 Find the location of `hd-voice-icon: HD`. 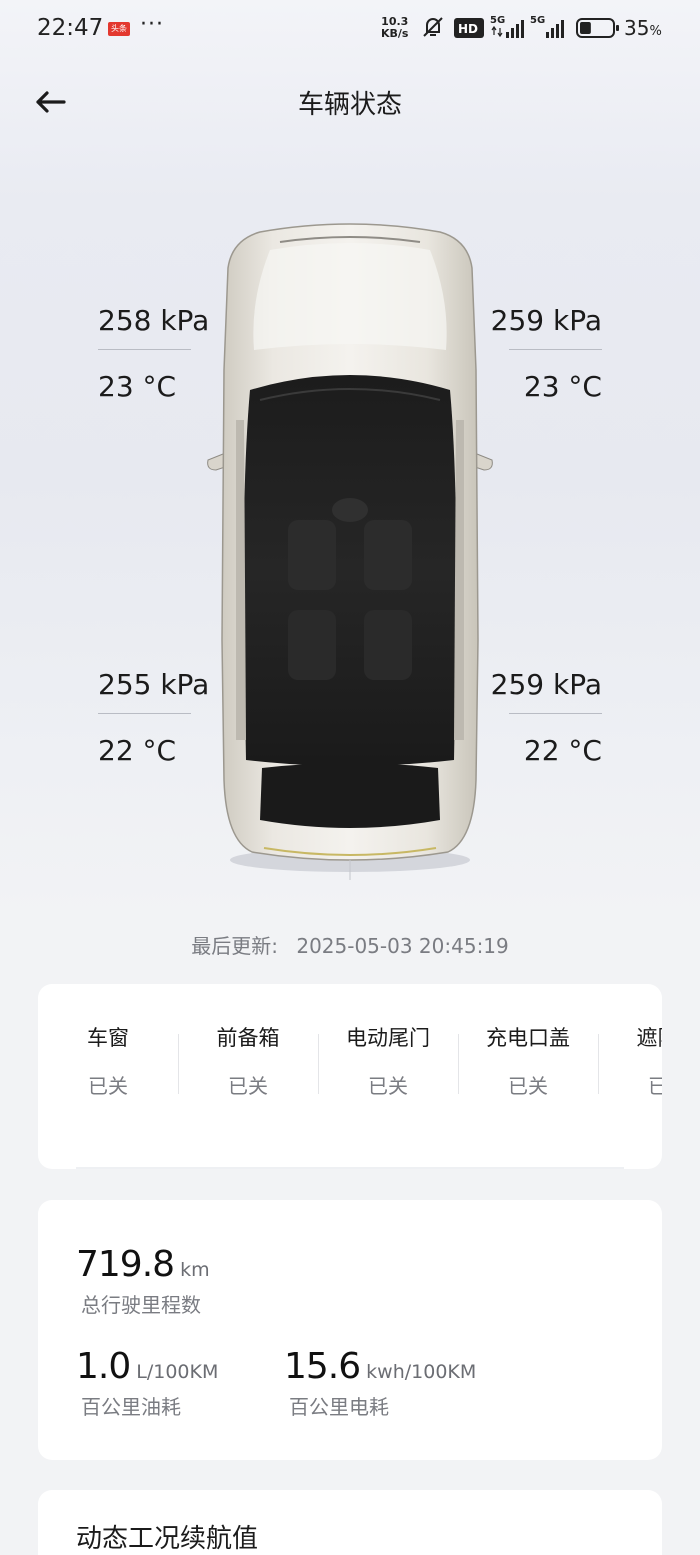

hd-voice-icon: HD is located at coordinates (469, 30).